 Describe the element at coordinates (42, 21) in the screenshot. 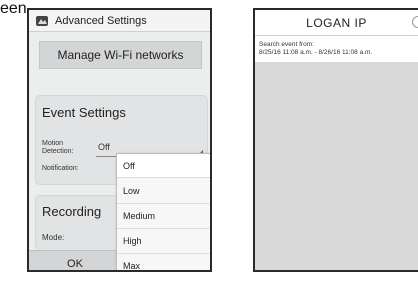

I see `camera-app-icon` at that location.